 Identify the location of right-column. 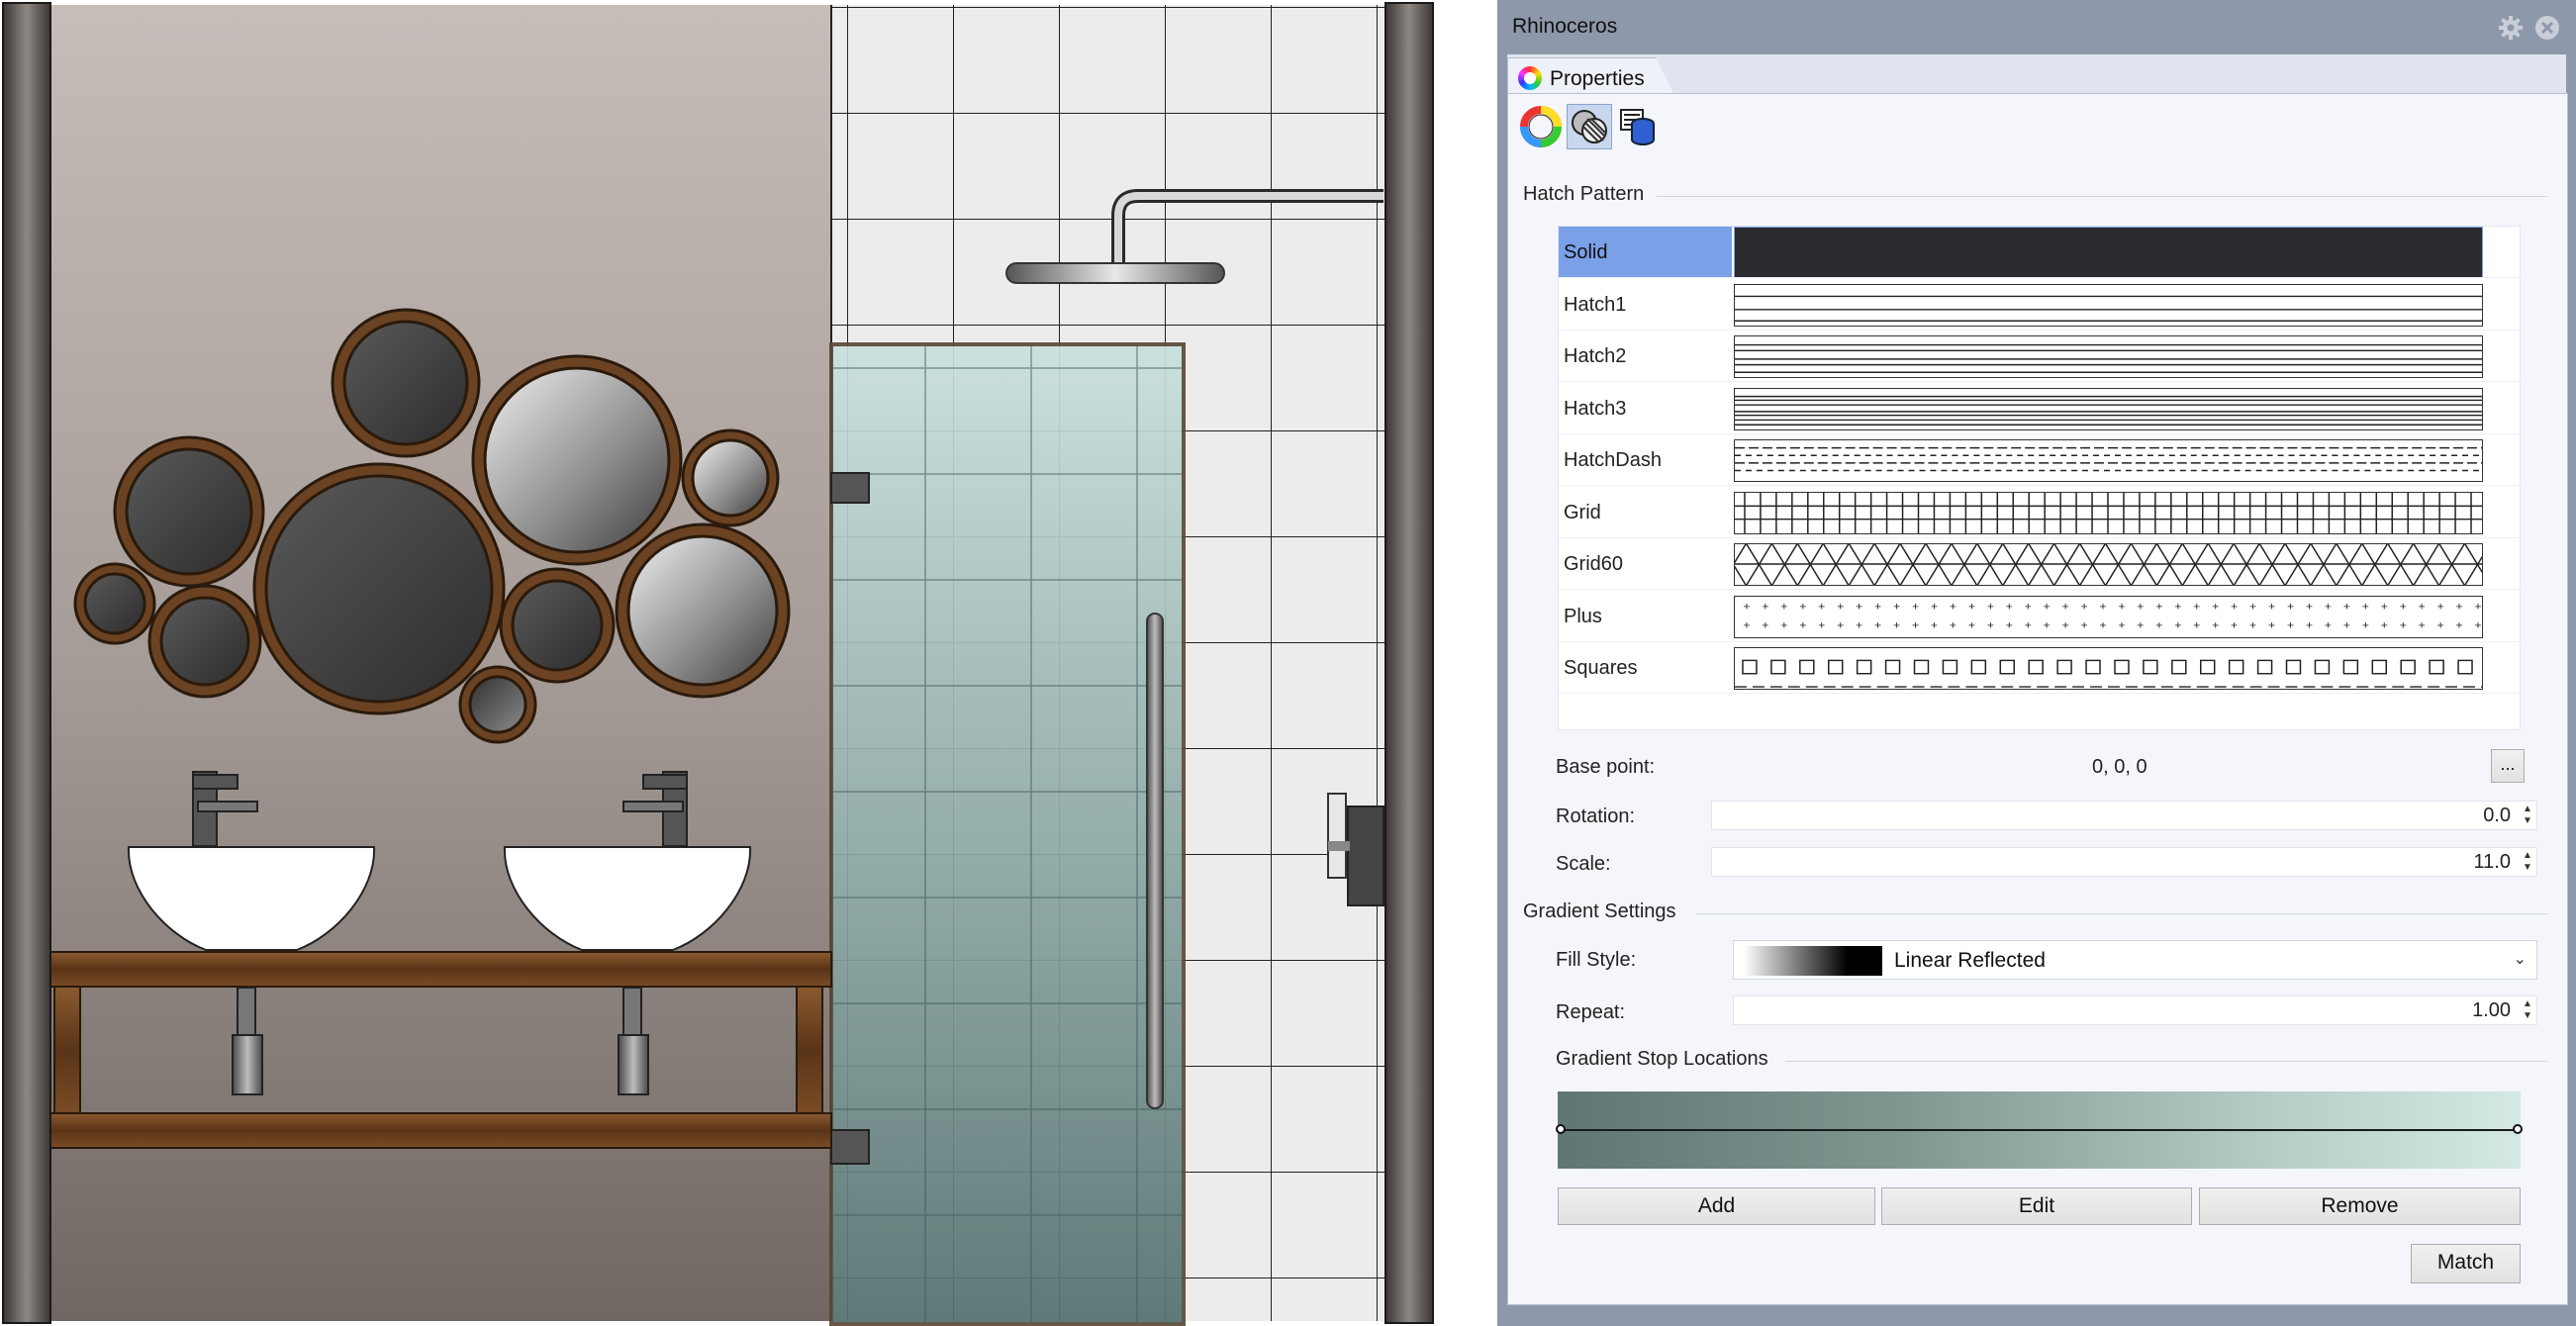
(1409, 663).